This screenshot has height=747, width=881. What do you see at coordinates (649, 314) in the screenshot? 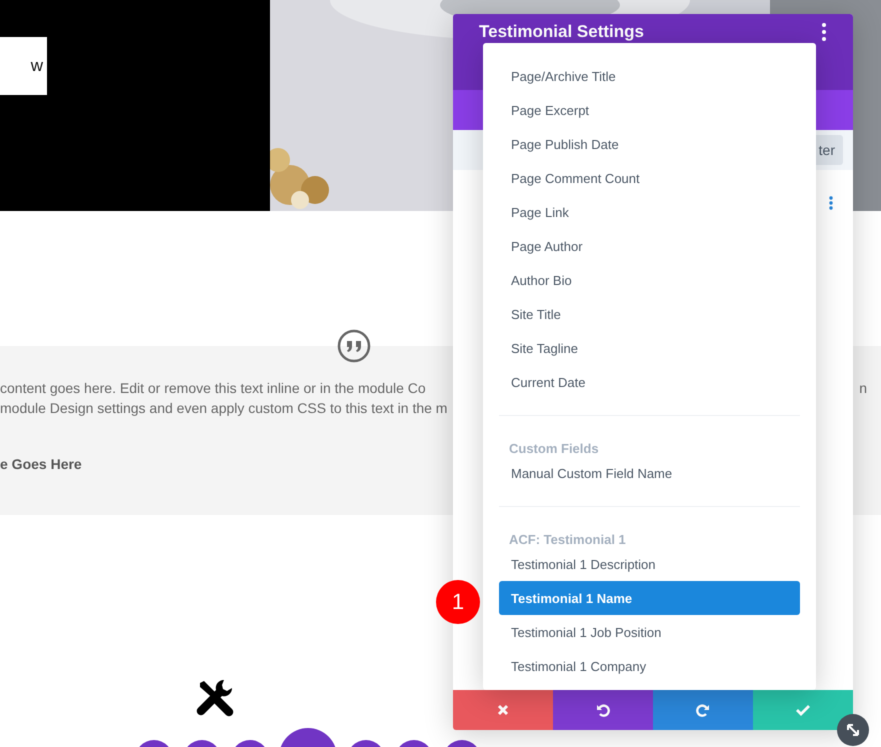
I see `menu-item: Site Title` at bounding box center [649, 314].